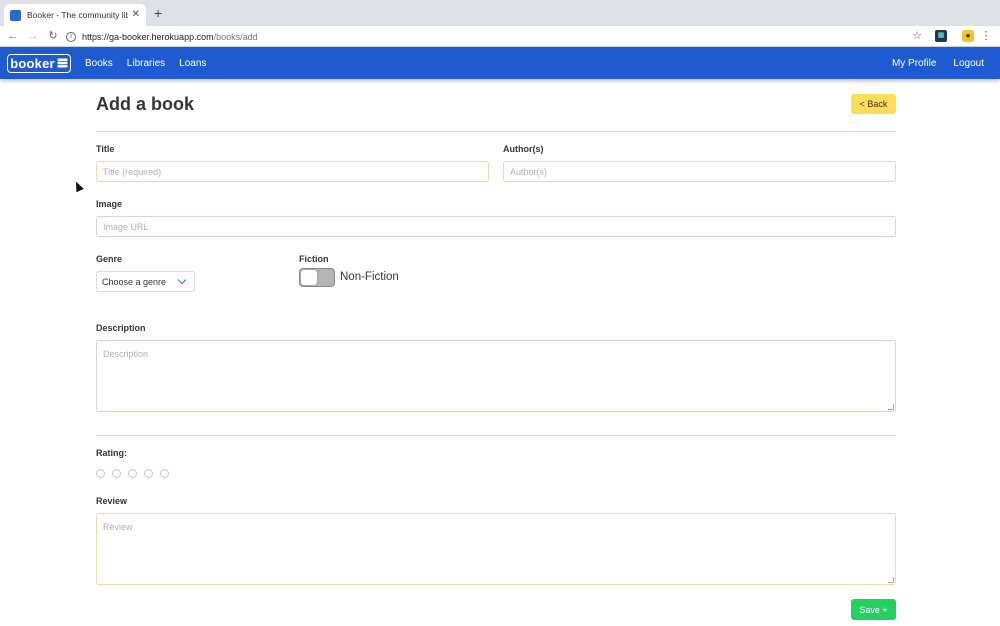 This screenshot has width=1000, height=626. What do you see at coordinates (99, 63) in the screenshot?
I see `nav-books: Books` at bounding box center [99, 63].